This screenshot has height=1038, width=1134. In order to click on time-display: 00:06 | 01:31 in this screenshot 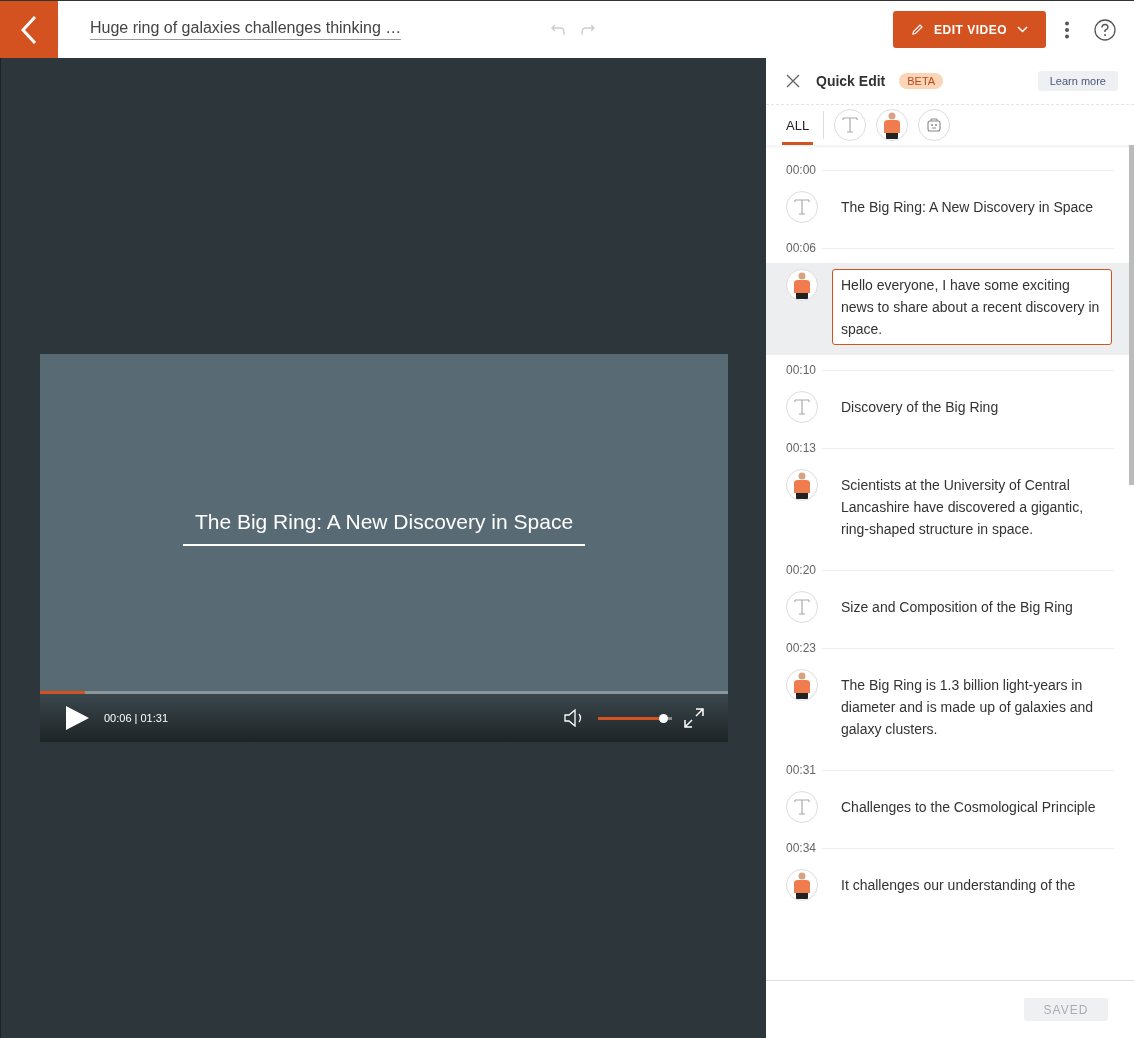, I will do `click(136, 718)`.